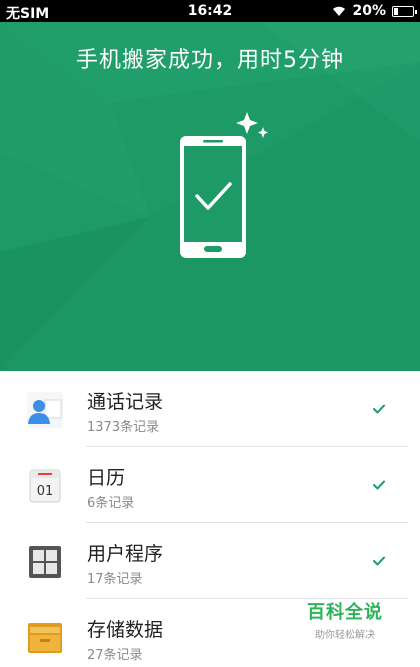 The width and height of the screenshot is (420, 667). What do you see at coordinates (210, 561) in the screenshot?
I see `list-item-user-apps: 用户程序 17条记录` at bounding box center [210, 561].